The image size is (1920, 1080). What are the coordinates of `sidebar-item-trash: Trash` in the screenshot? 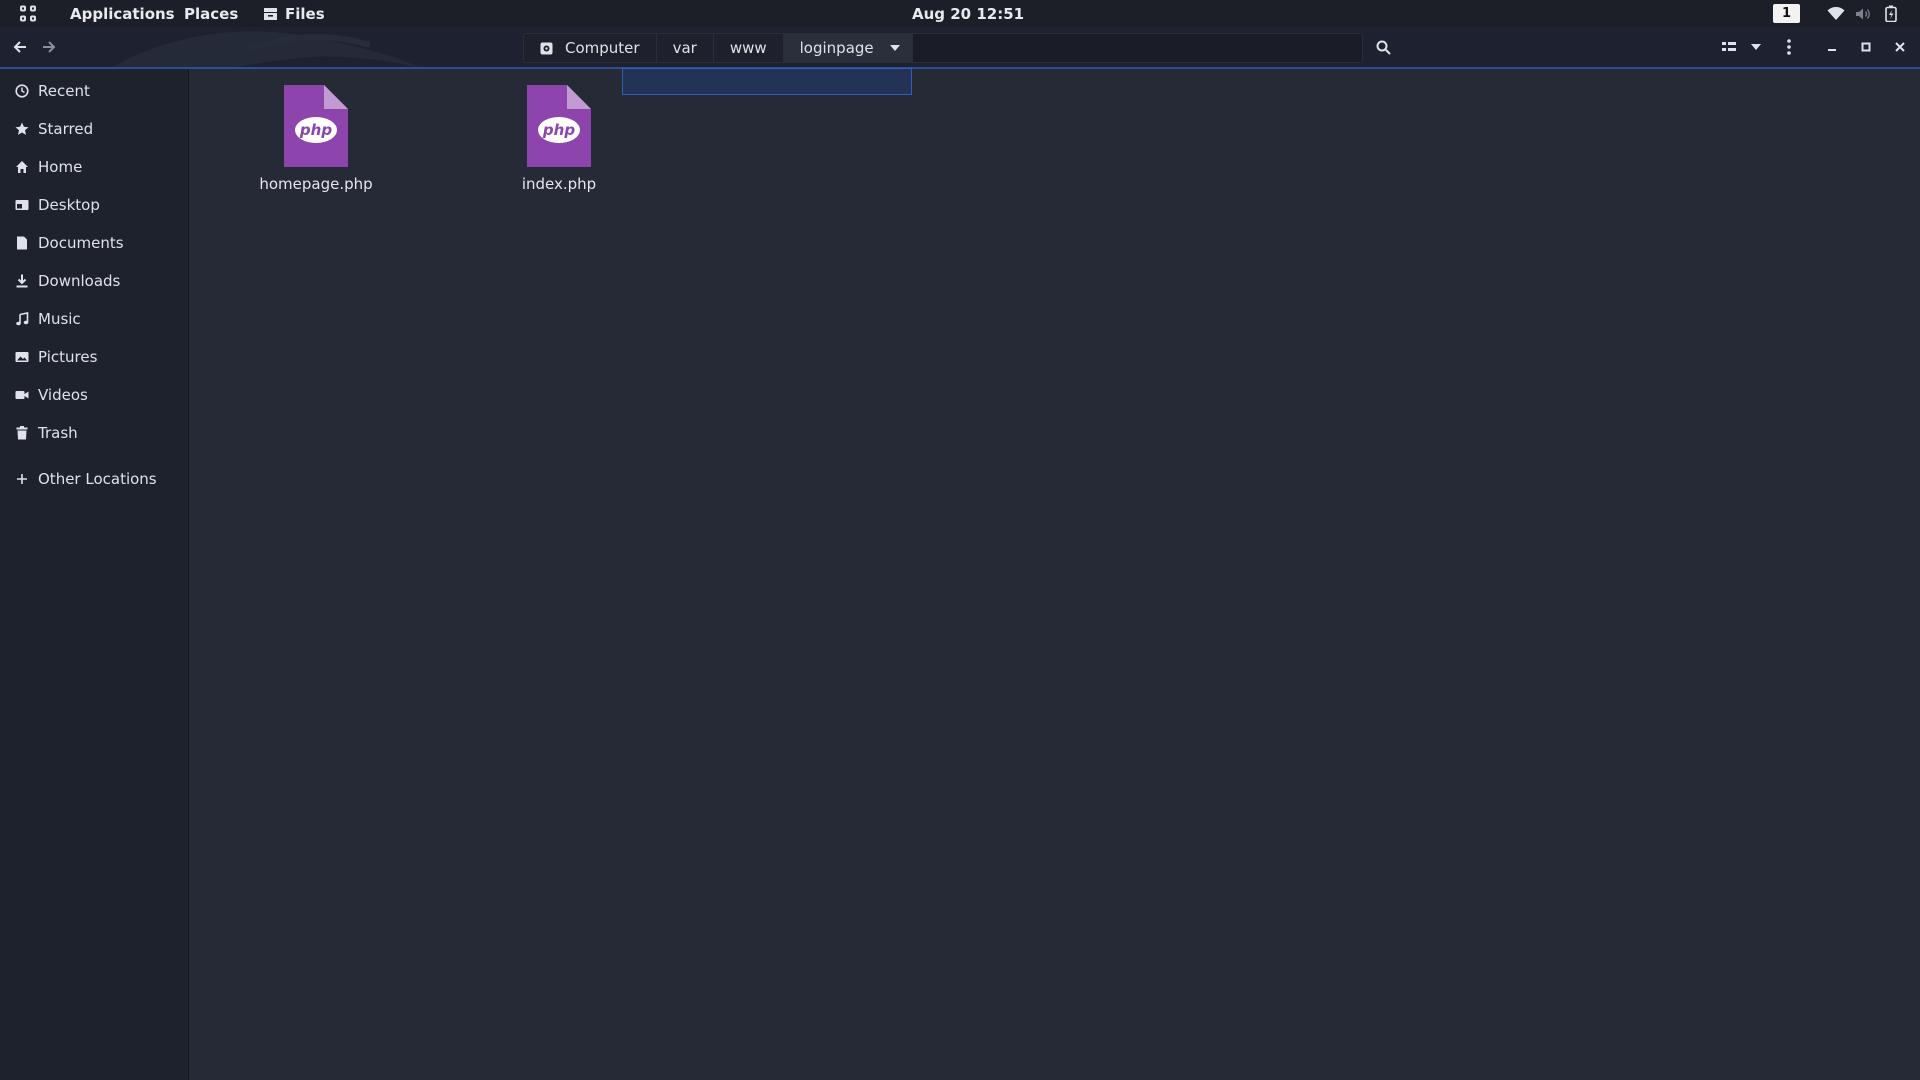 It's located at (94, 433).